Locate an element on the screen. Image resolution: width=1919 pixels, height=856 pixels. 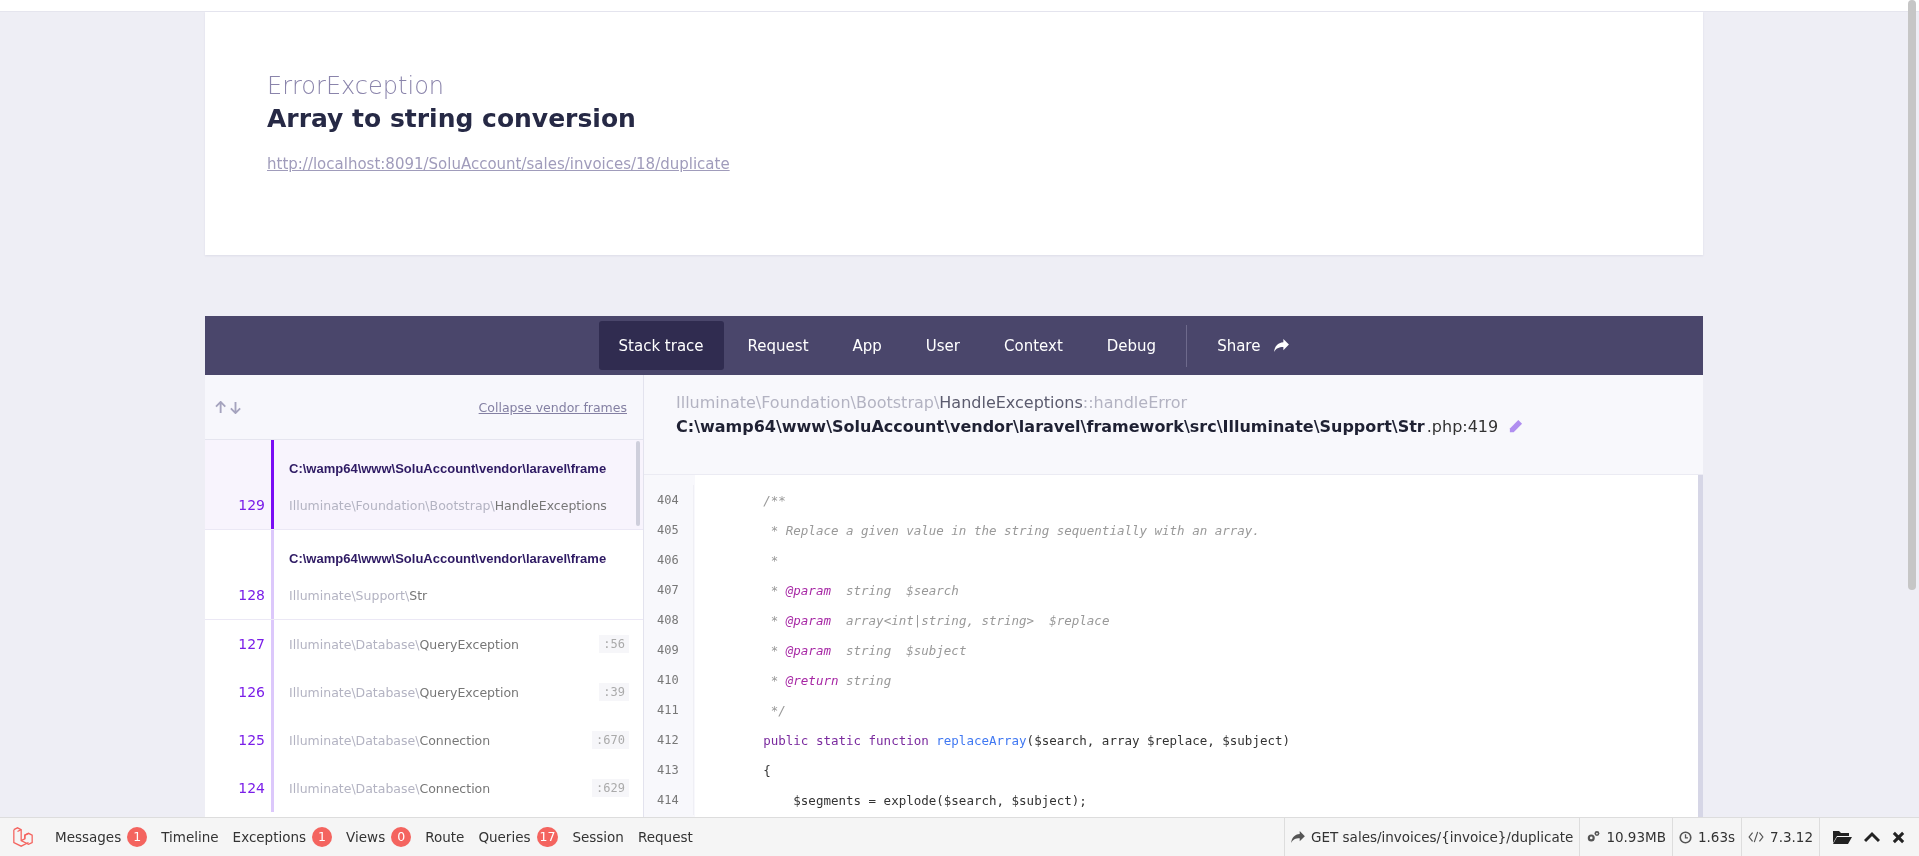
time-label: 1.63s is located at coordinates (1716, 837).